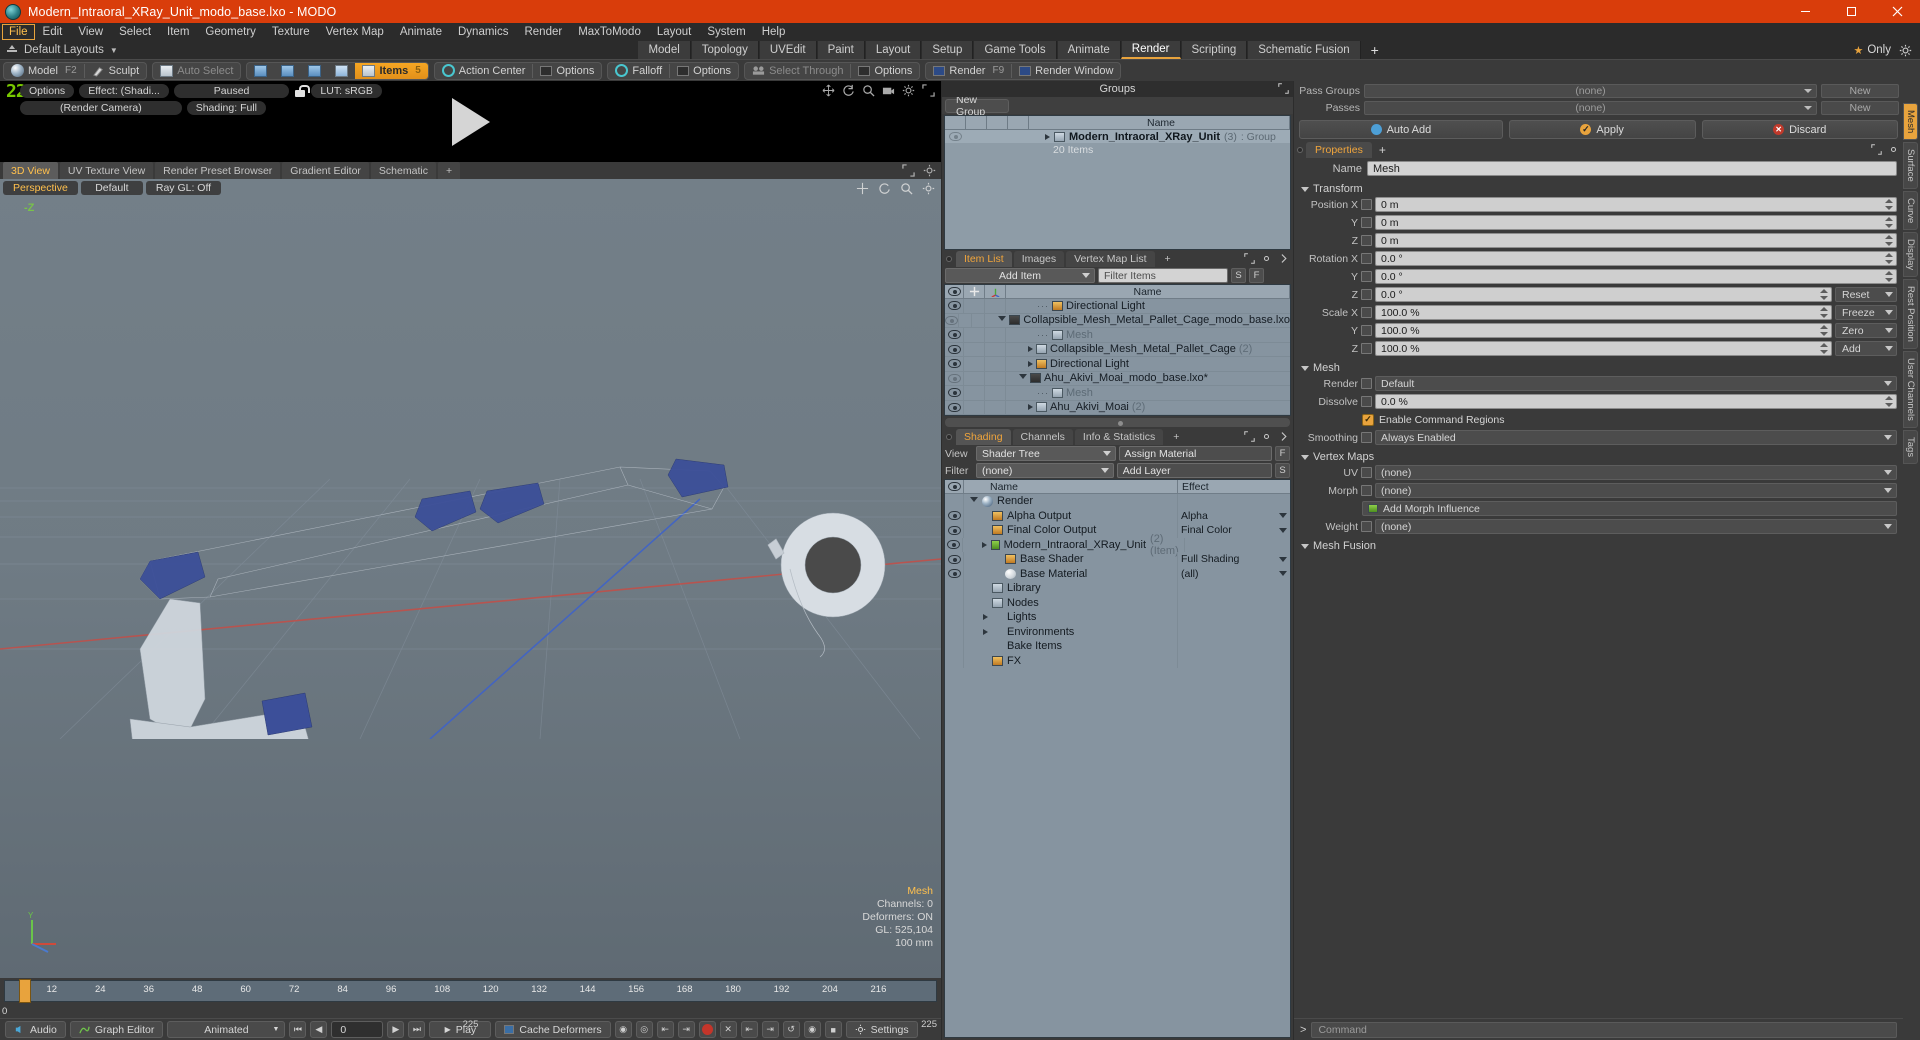  Describe the element at coordinates (1119, 437) in the screenshot. I see `tab-info-statistics: Info & Statistics` at that location.